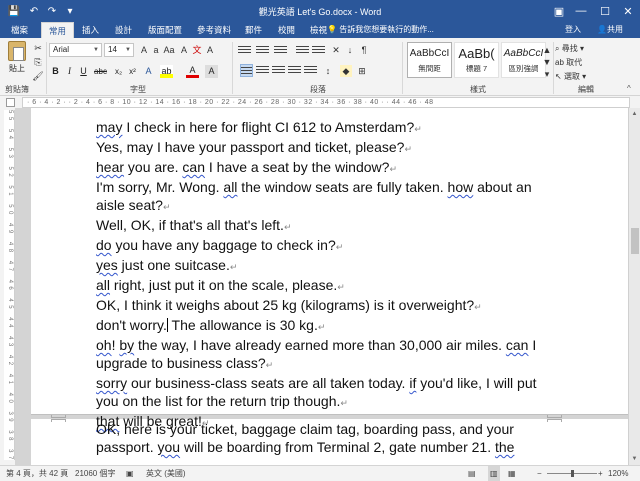 The height and width of the screenshot is (481, 640). Describe the element at coordinates (95, 473) in the screenshot. I see `word-count: 21060 個字` at that location.